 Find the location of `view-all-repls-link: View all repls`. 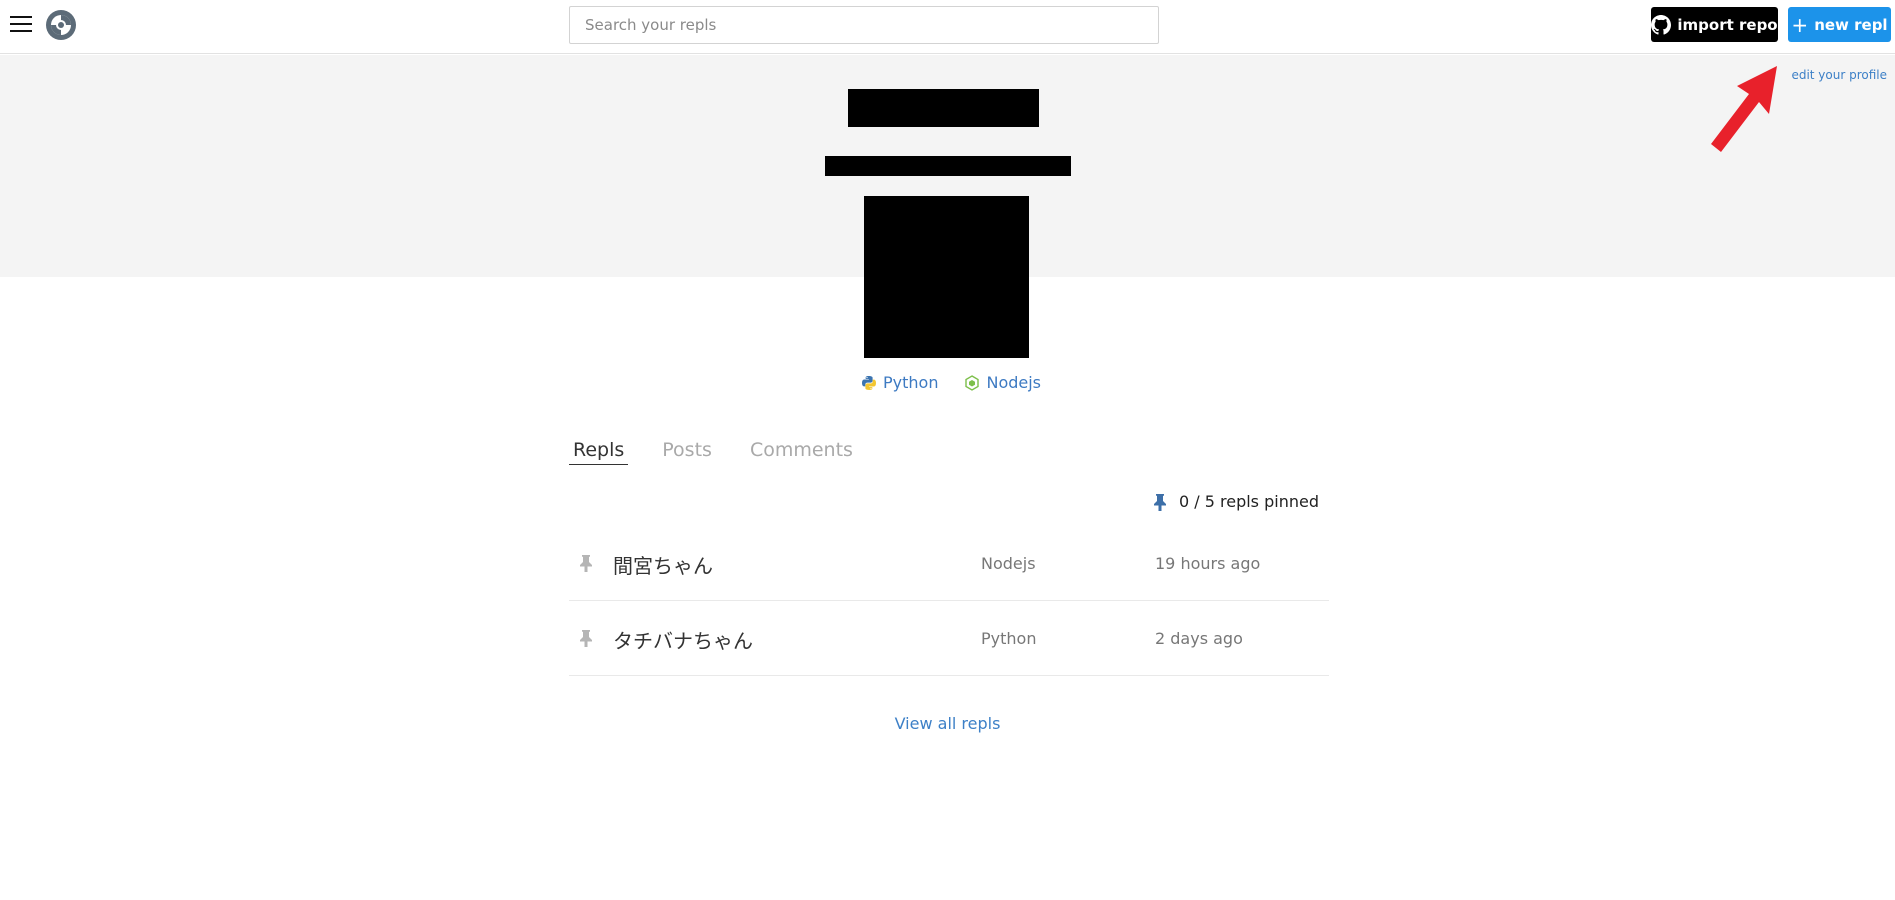

view-all-repls-link: View all repls is located at coordinates (948, 723).